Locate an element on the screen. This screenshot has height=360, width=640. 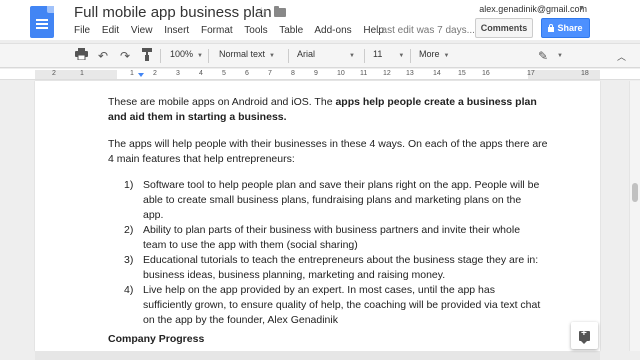
font-size-value: 11 is located at coordinates (378, 54).